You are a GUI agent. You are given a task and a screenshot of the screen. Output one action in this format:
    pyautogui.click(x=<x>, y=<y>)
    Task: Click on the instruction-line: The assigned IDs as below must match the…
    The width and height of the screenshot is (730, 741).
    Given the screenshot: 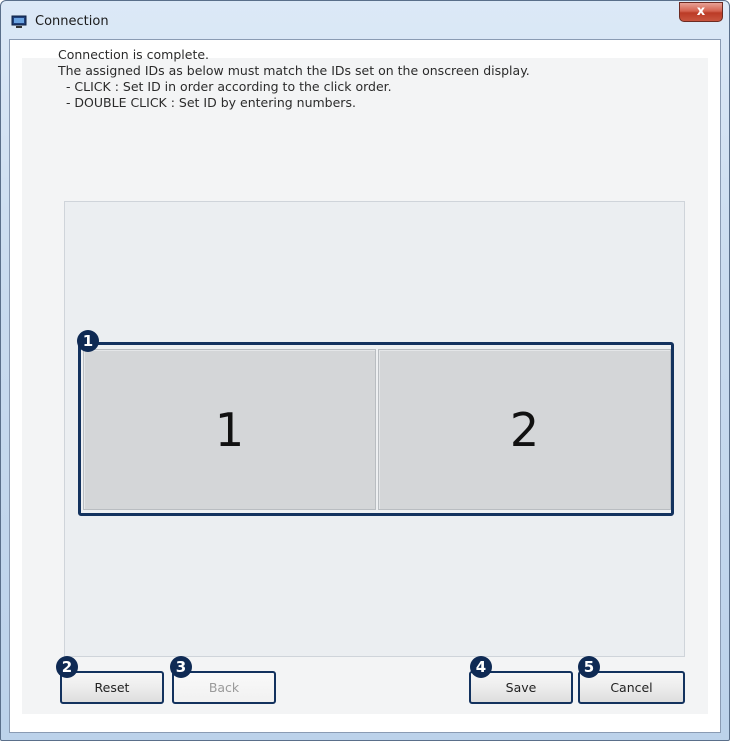 What is the action you would take?
    pyautogui.click(x=294, y=70)
    